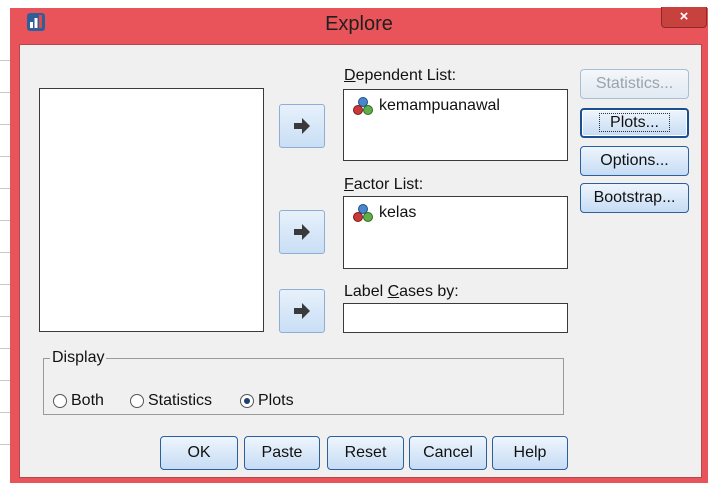 The width and height of the screenshot is (708, 483). I want to click on dependent-list-label: Dependent List:, so click(400, 75).